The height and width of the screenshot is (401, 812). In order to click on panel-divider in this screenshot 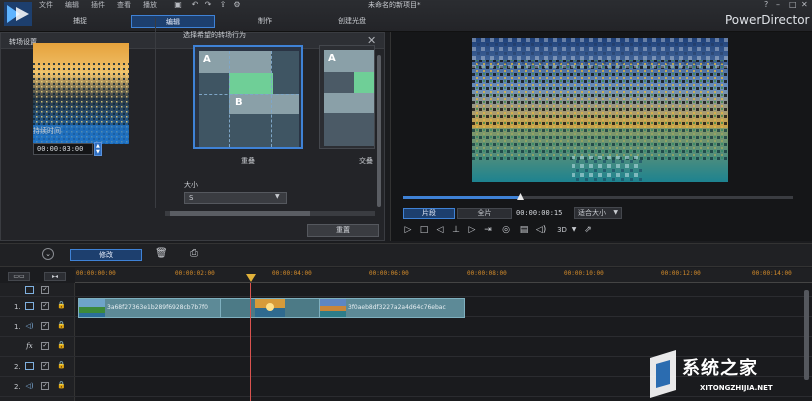, I will do `click(155, 113)`.